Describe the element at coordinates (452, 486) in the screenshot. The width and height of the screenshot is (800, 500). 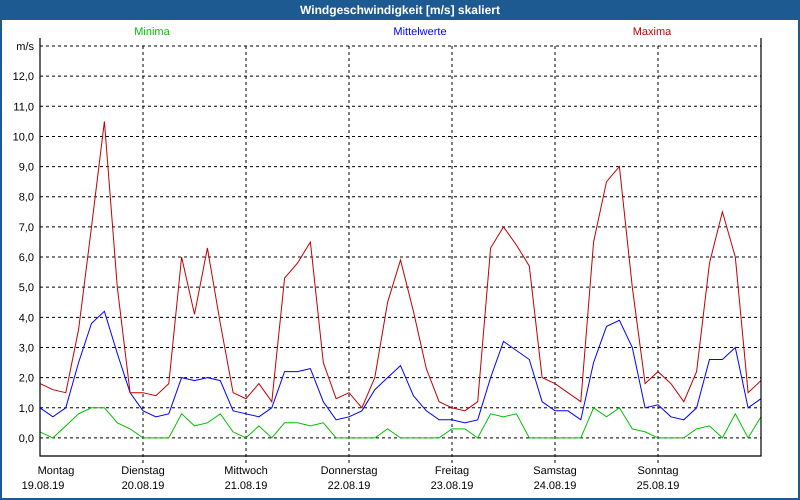
I see `x-tick-label: 23.08.19` at that location.